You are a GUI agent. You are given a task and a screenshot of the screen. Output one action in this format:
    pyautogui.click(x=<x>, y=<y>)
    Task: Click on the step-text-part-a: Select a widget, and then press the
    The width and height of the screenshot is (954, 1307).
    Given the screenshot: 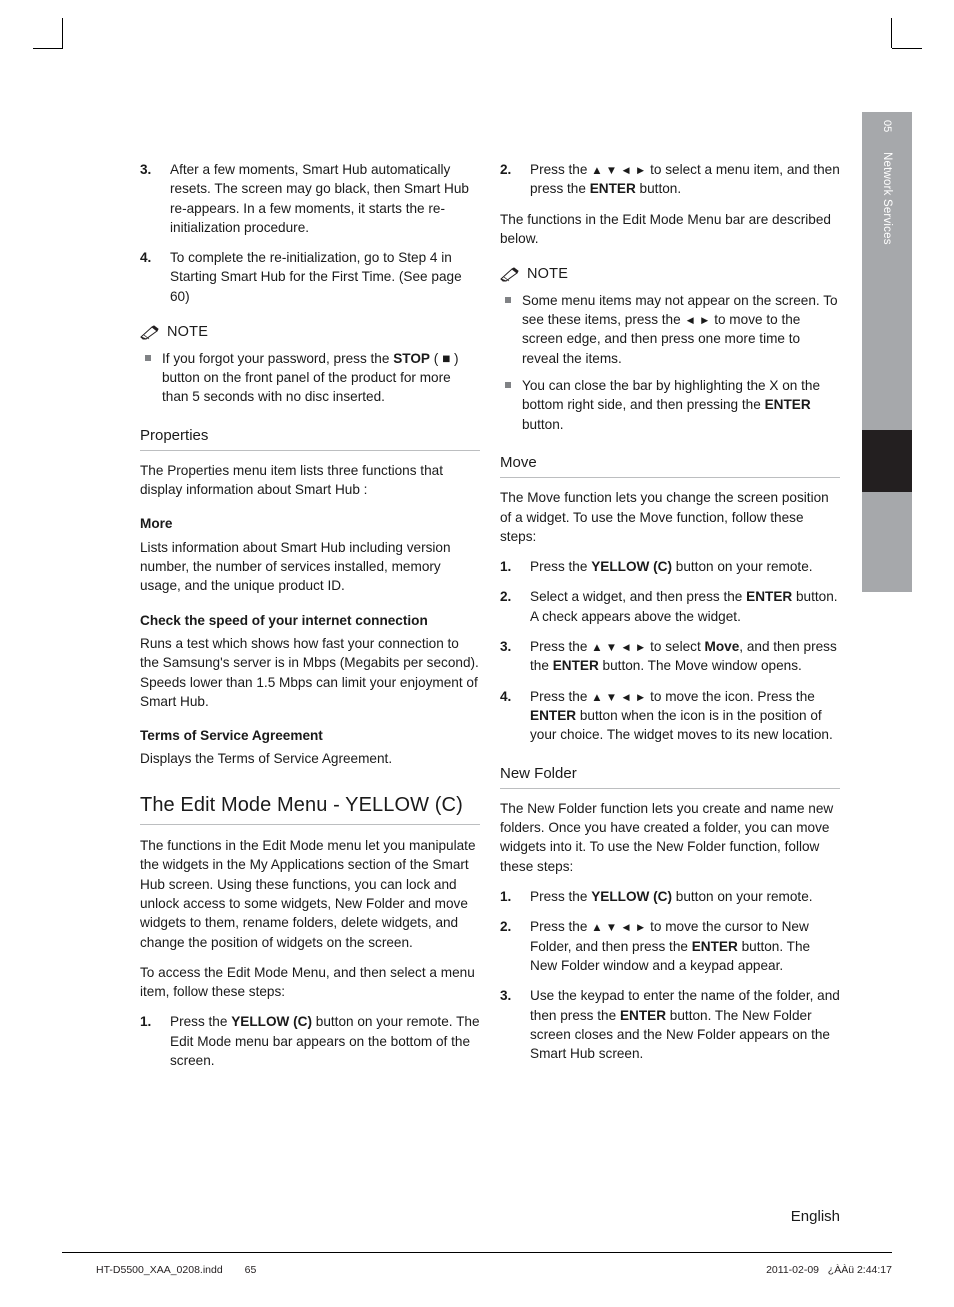 What is the action you would take?
    pyautogui.click(x=638, y=597)
    